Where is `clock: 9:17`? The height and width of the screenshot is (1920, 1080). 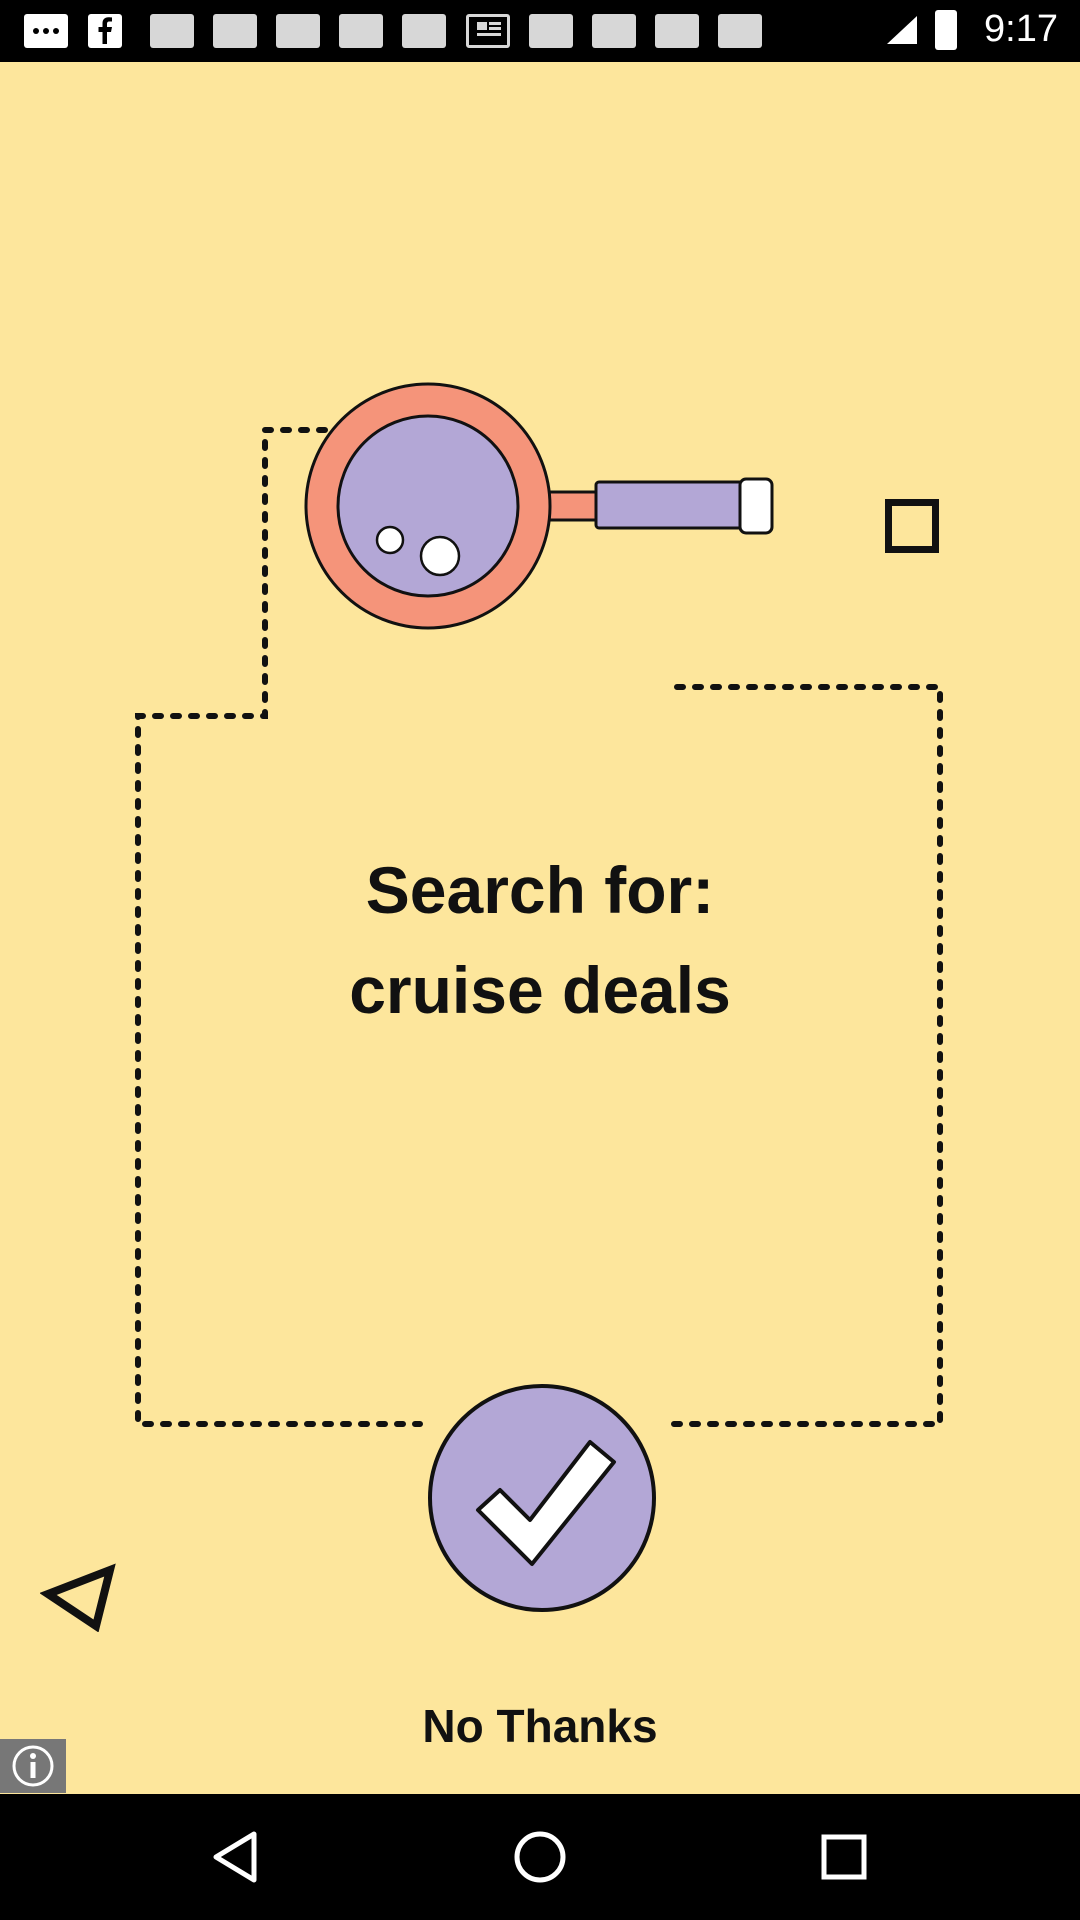 clock: 9:17 is located at coordinates (1021, 29).